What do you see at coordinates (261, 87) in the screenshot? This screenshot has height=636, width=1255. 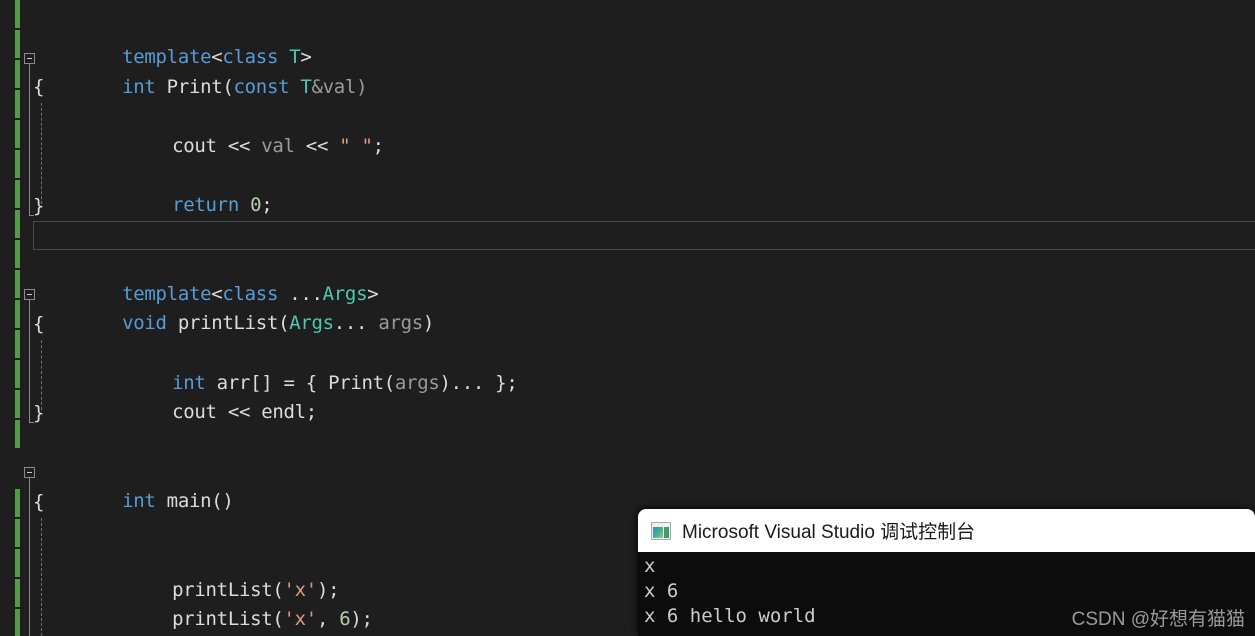 I see `token-keyword: const` at bounding box center [261, 87].